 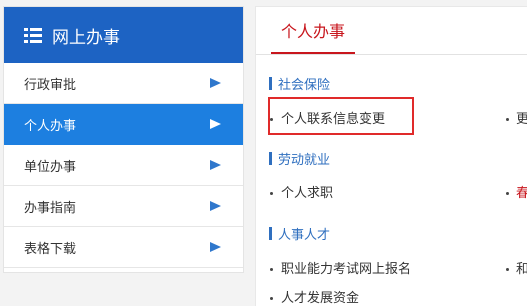 What do you see at coordinates (521, 193) in the screenshot?
I see `list-item-label: 春` at bounding box center [521, 193].